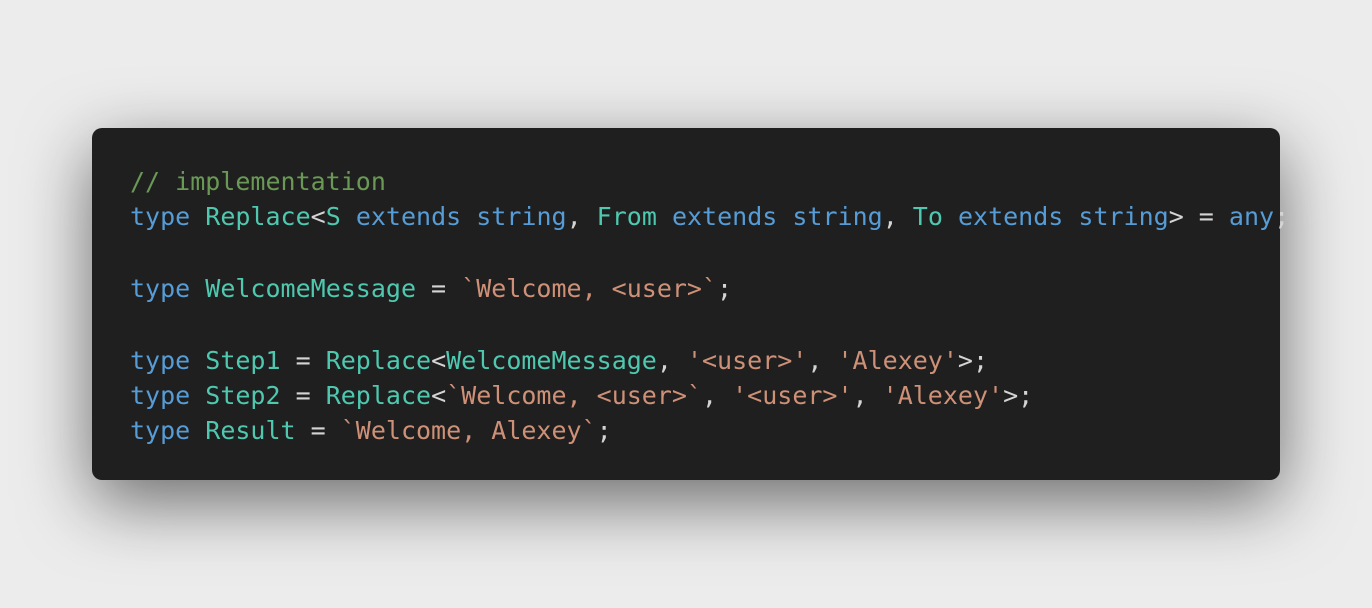 The image size is (1372, 608). I want to click on code-line: // implementation, so click(705, 181).